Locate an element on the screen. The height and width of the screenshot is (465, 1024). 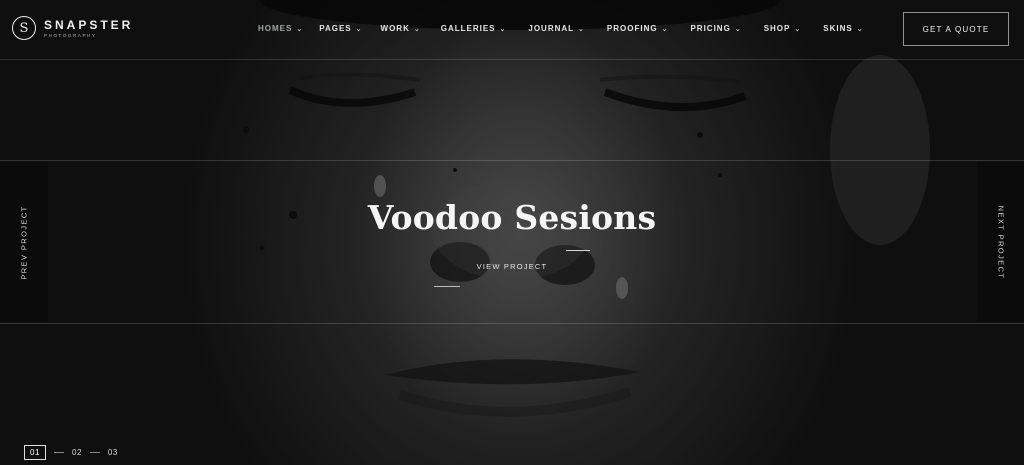
page-02: 02 is located at coordinates (77, 452).